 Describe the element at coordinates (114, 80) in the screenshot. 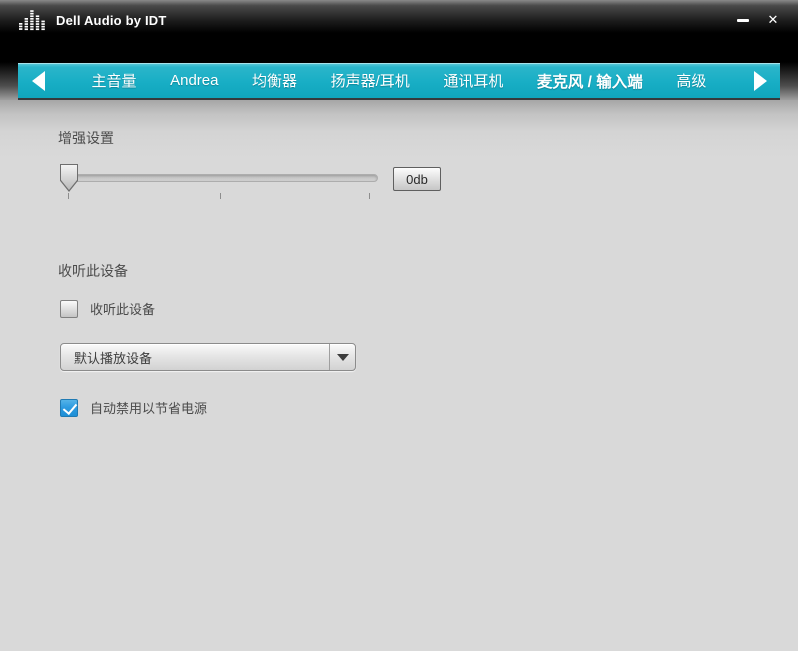

I see `tab-main-volume: 主音量` at that location.